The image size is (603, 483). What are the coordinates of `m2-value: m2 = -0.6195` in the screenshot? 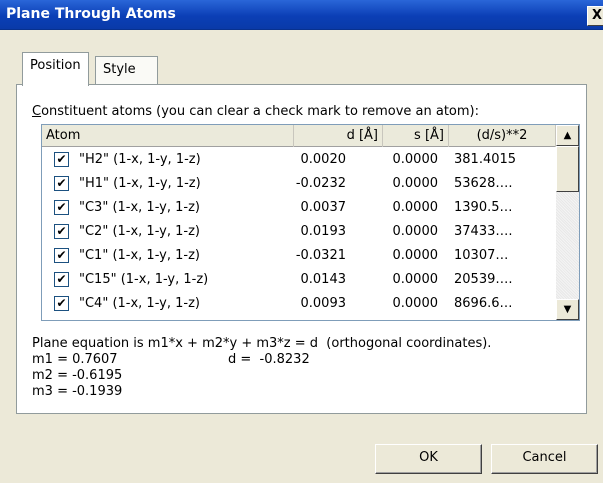 It's located at (77, 375).